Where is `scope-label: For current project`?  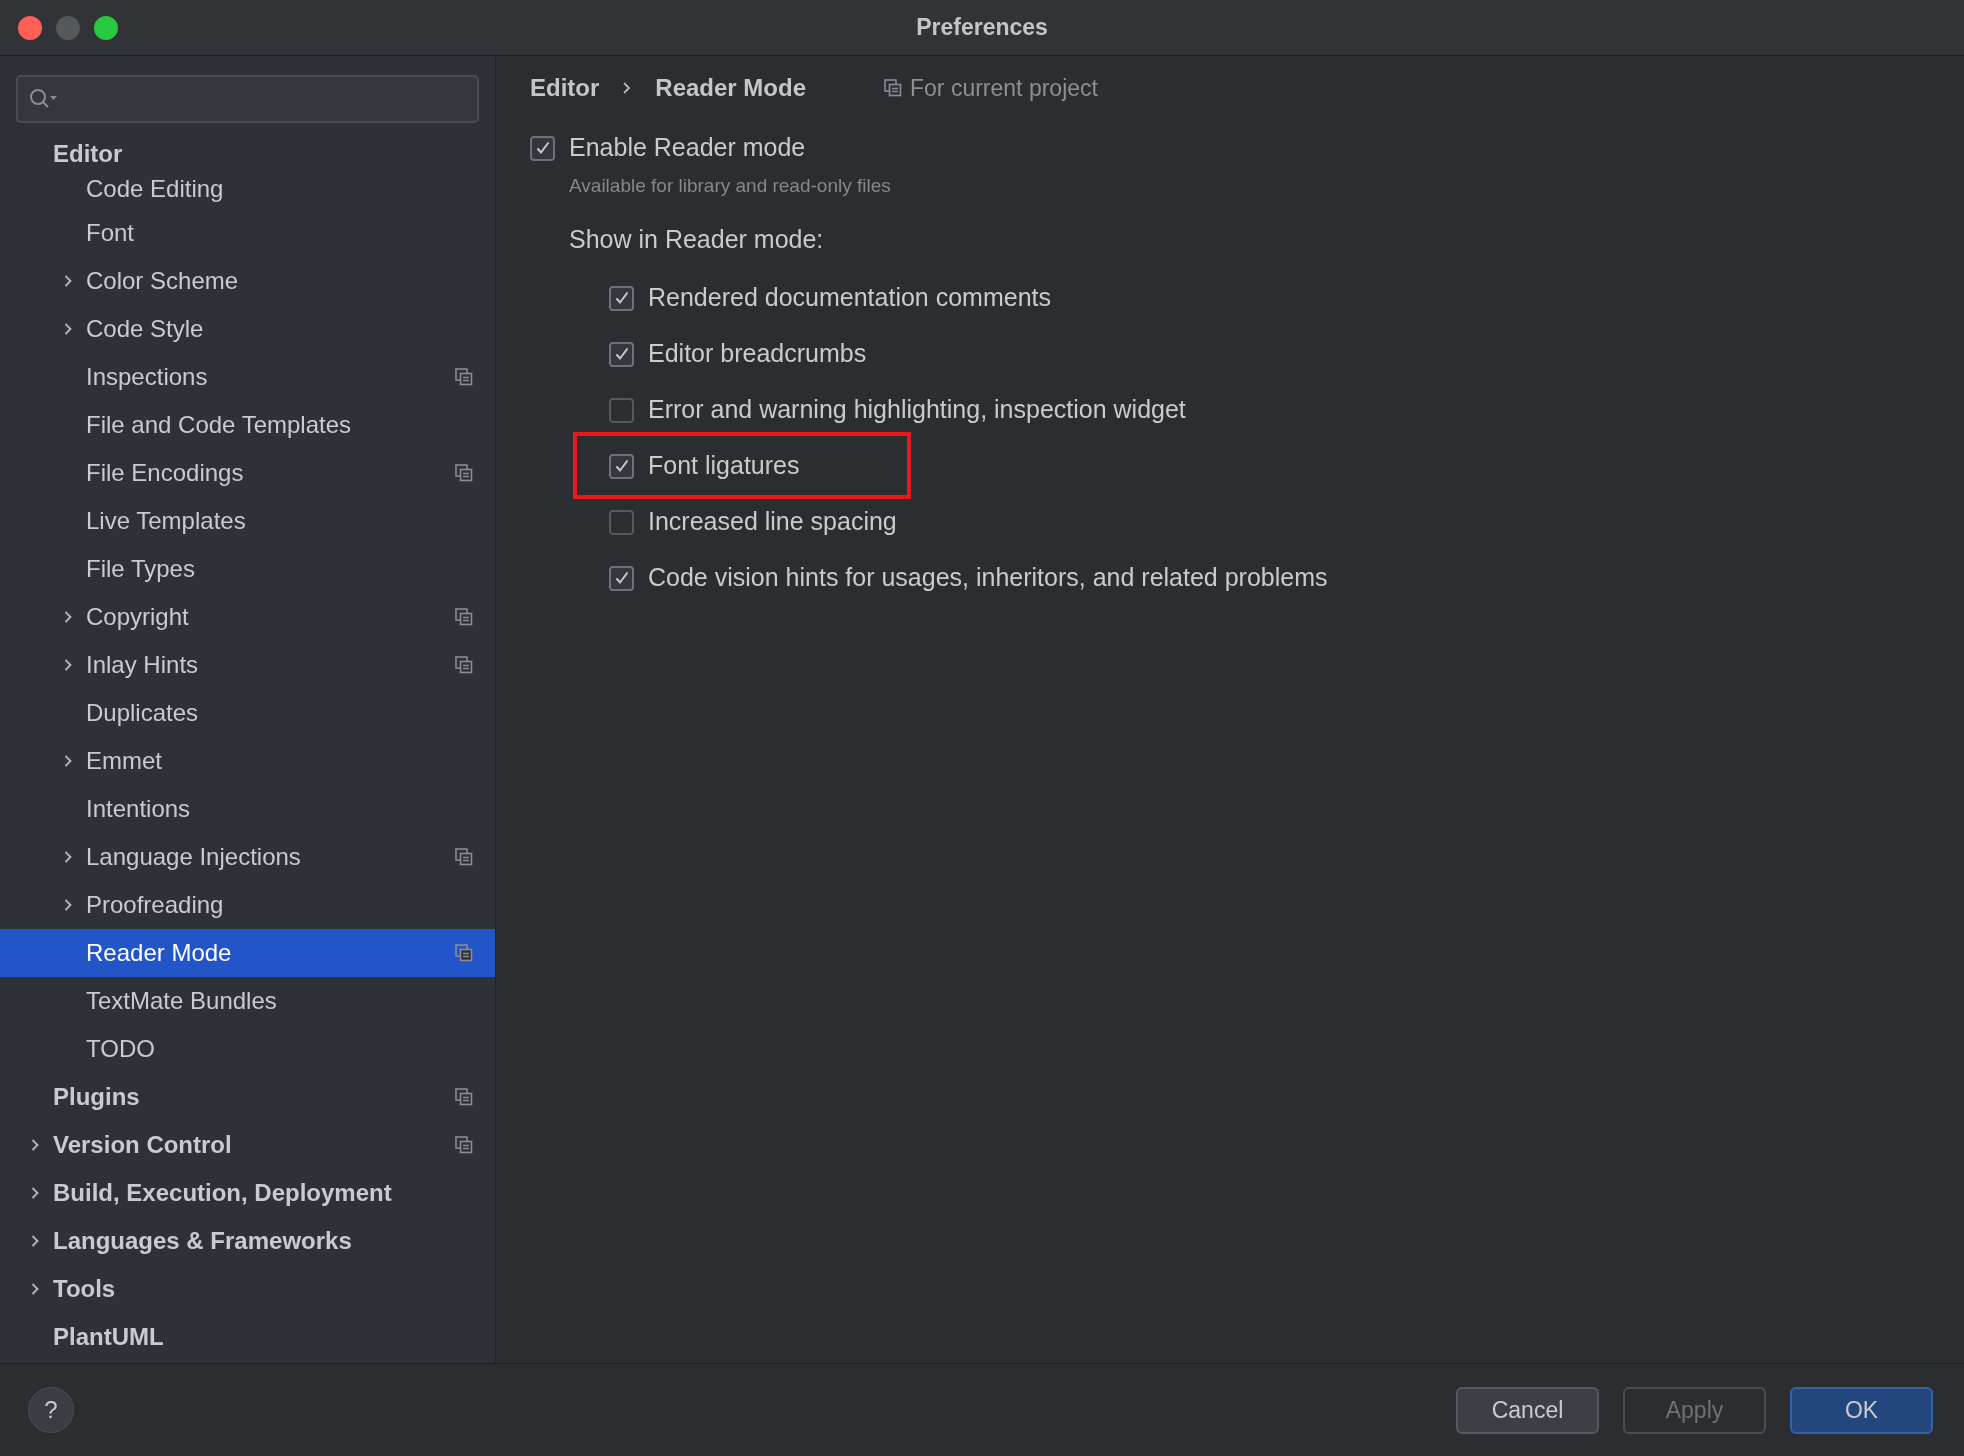
scope-label: For current project is located at coordinates (1004, 88).